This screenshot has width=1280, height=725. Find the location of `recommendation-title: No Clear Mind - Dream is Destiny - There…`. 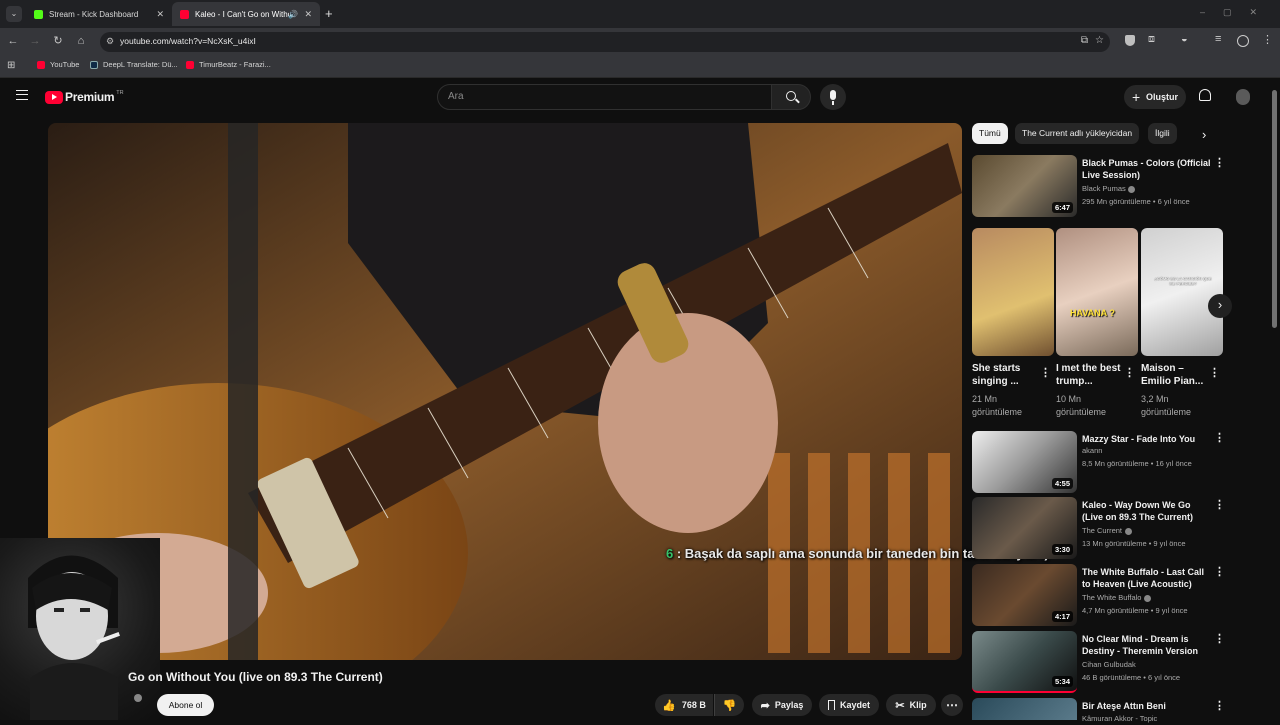

recommendation-title: No Clear Mind - Dream is Destiny - There… is located at coordinates (1147, 645).